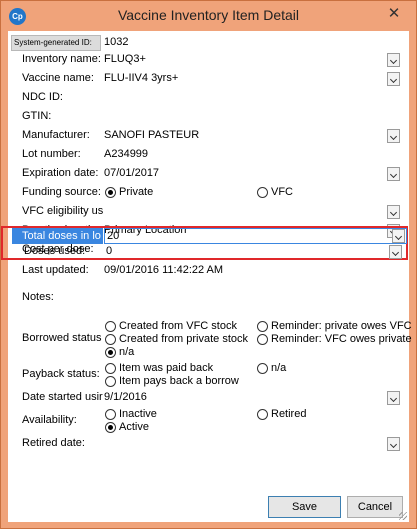  I want to click on last-updated-row: Last updated: 09/01/2016 11:42:22 AM, so click(208, 271).